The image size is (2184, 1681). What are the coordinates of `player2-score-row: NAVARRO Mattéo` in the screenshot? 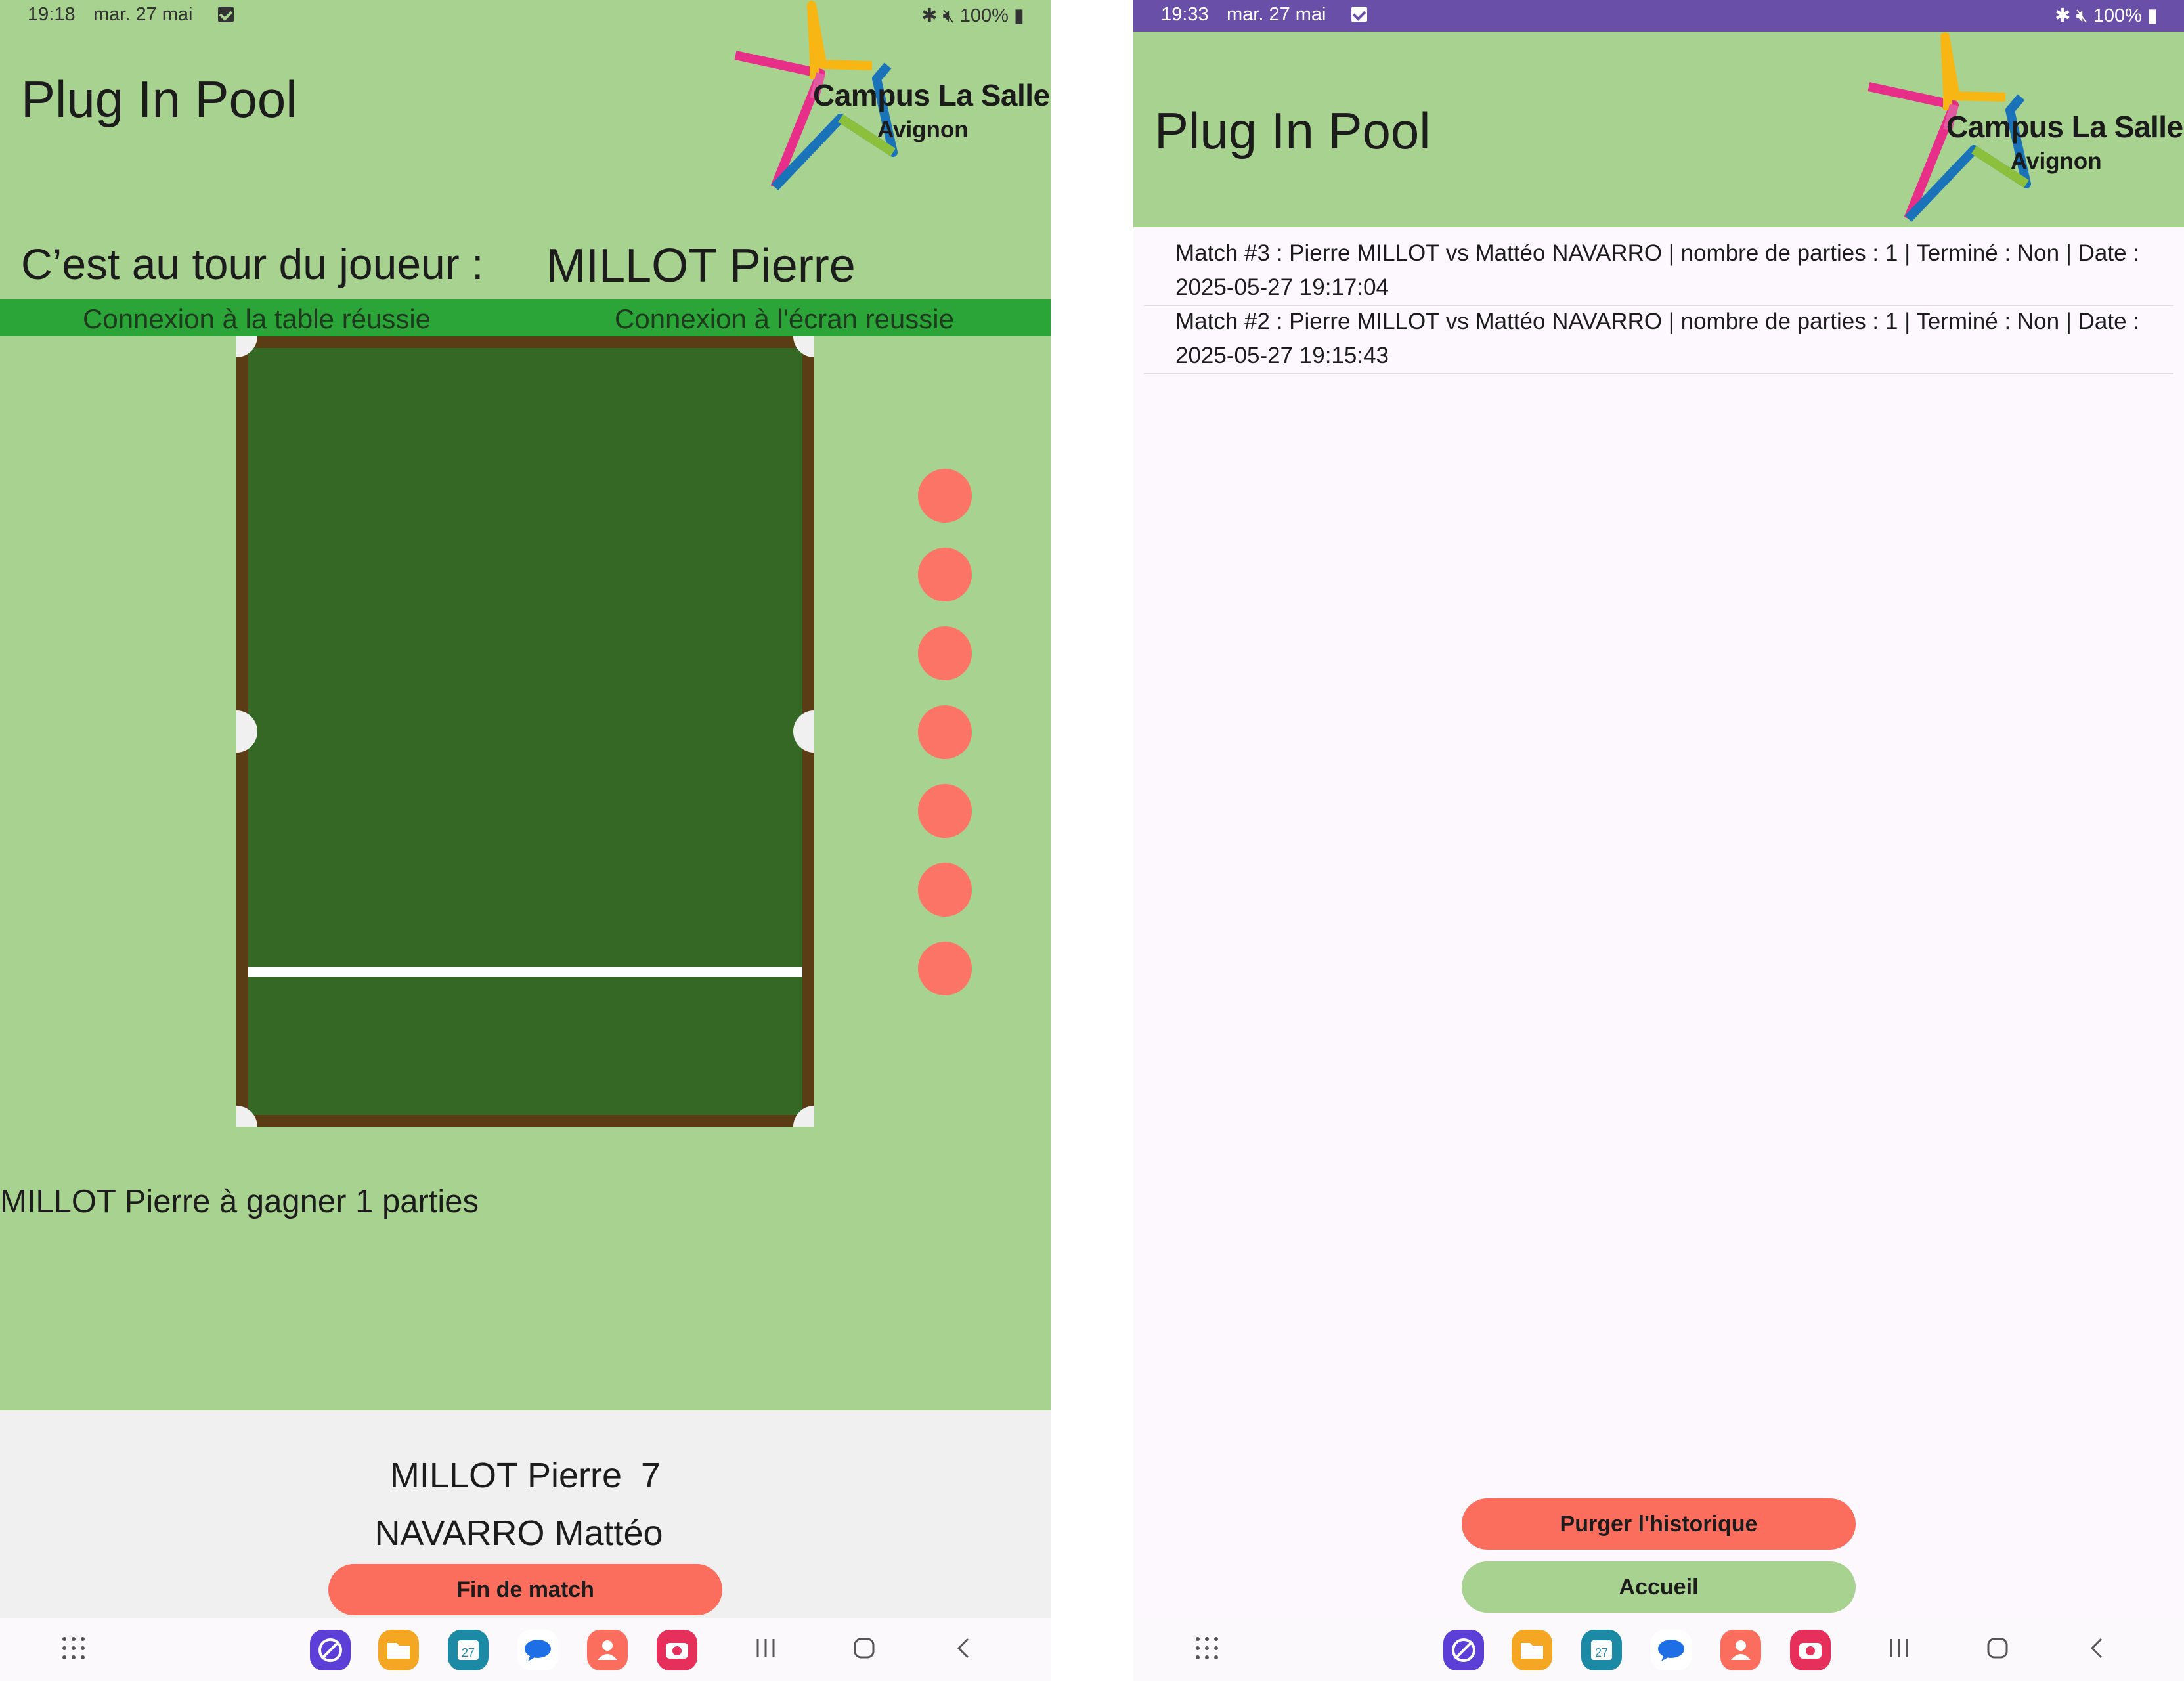 It's located at (518, 1533).